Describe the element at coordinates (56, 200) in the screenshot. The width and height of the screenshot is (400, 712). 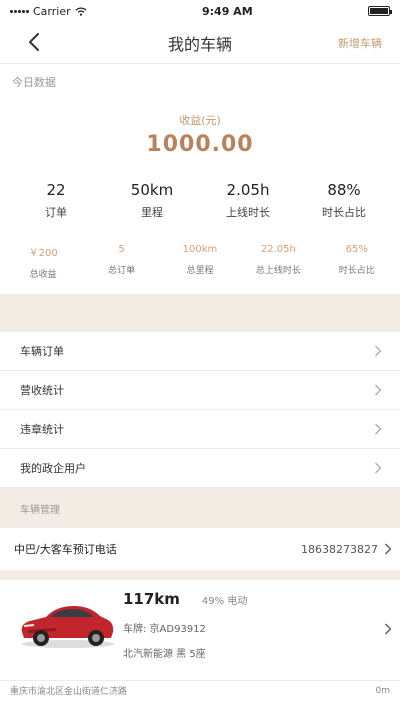
I see `stat-orders: 22 订单` at that location.